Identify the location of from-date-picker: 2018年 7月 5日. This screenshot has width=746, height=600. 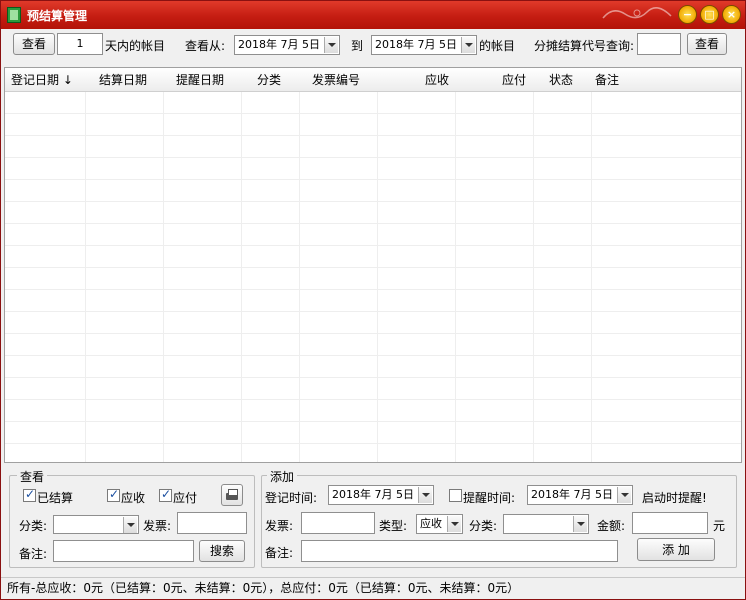
(287, 45).